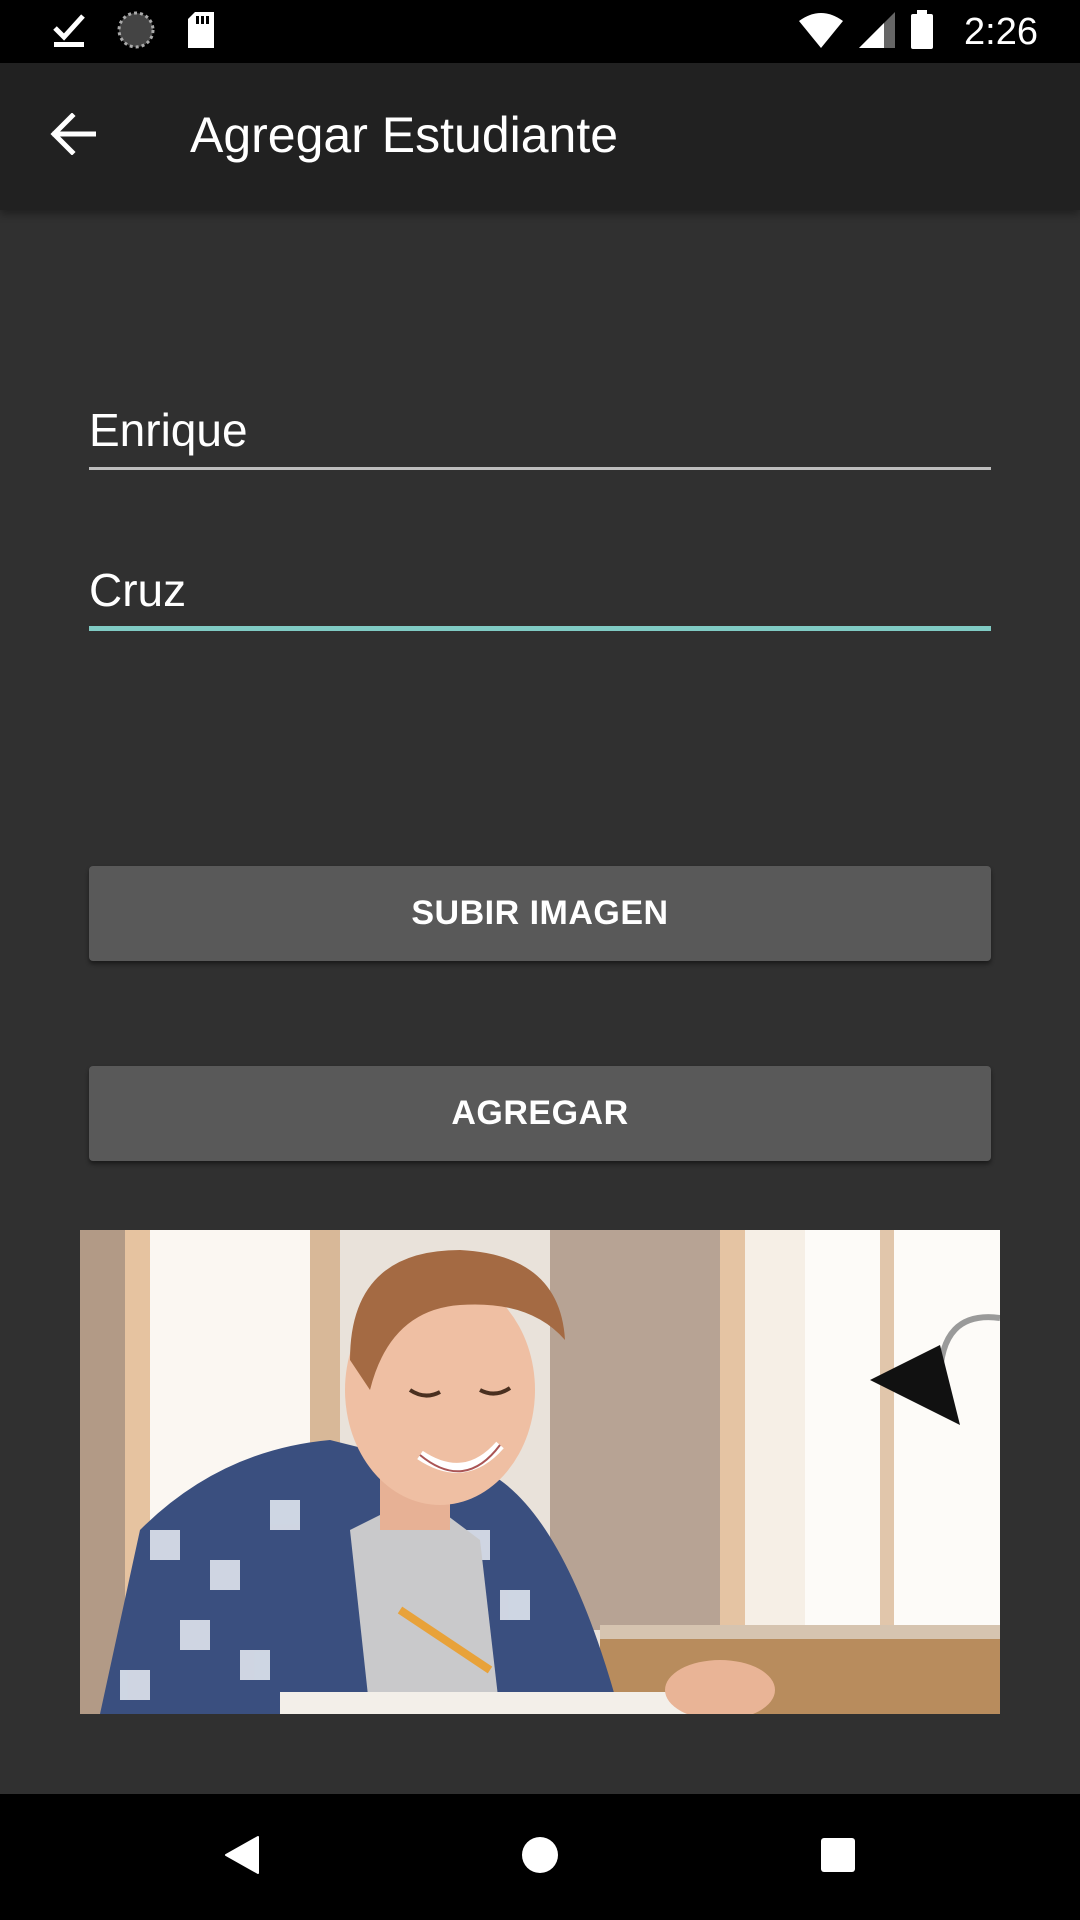 The height and width of the screenshot is (1920, 1080). Describe the element at coordinates (540, 31) in the screenshot. I see `status-bar: 2:26` at that location.